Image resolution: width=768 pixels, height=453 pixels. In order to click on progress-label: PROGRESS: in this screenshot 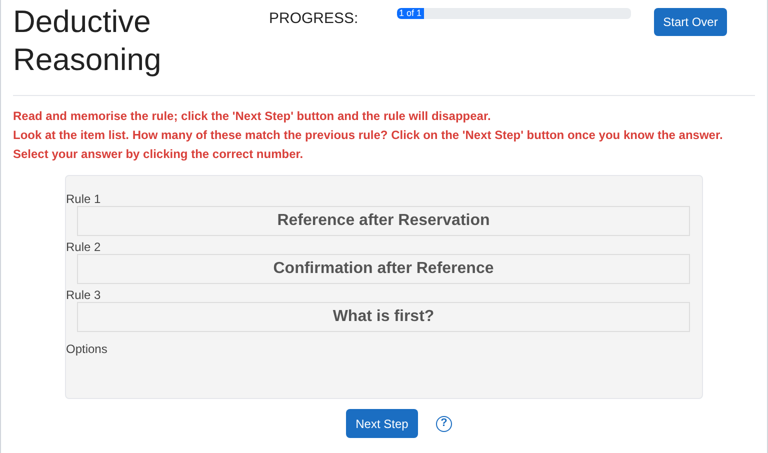, I will do `click(314, 19)`.